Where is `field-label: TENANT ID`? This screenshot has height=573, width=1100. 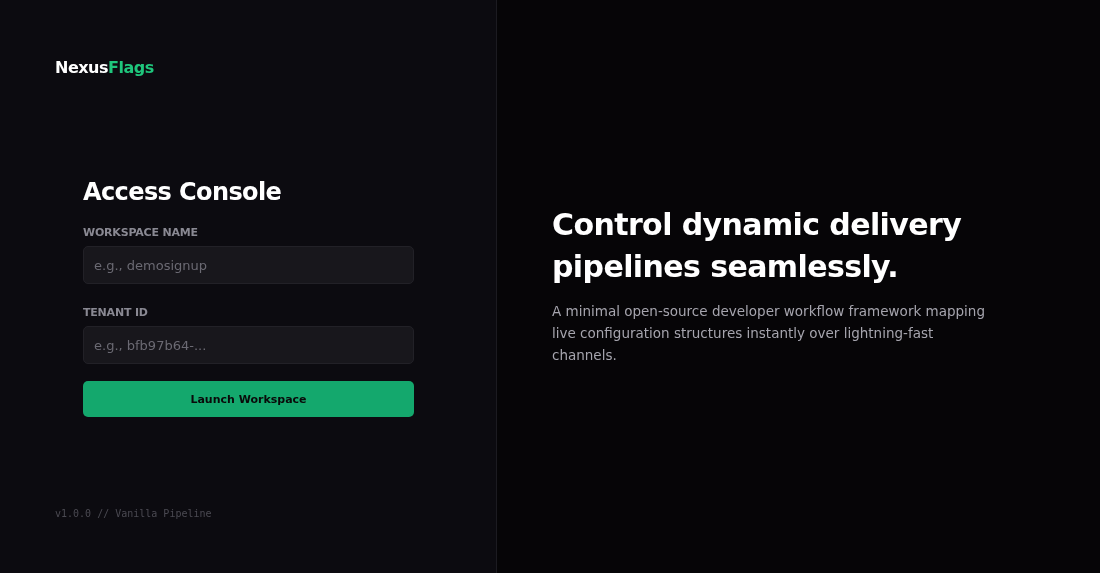 field-label: TENANT ID is located at coordinates (115, 312).